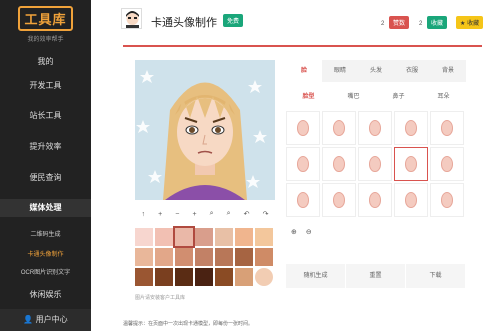 The height and width of the screenshot is (331, 500). I want to click on tab-hair: 头发, so click(376, 71).